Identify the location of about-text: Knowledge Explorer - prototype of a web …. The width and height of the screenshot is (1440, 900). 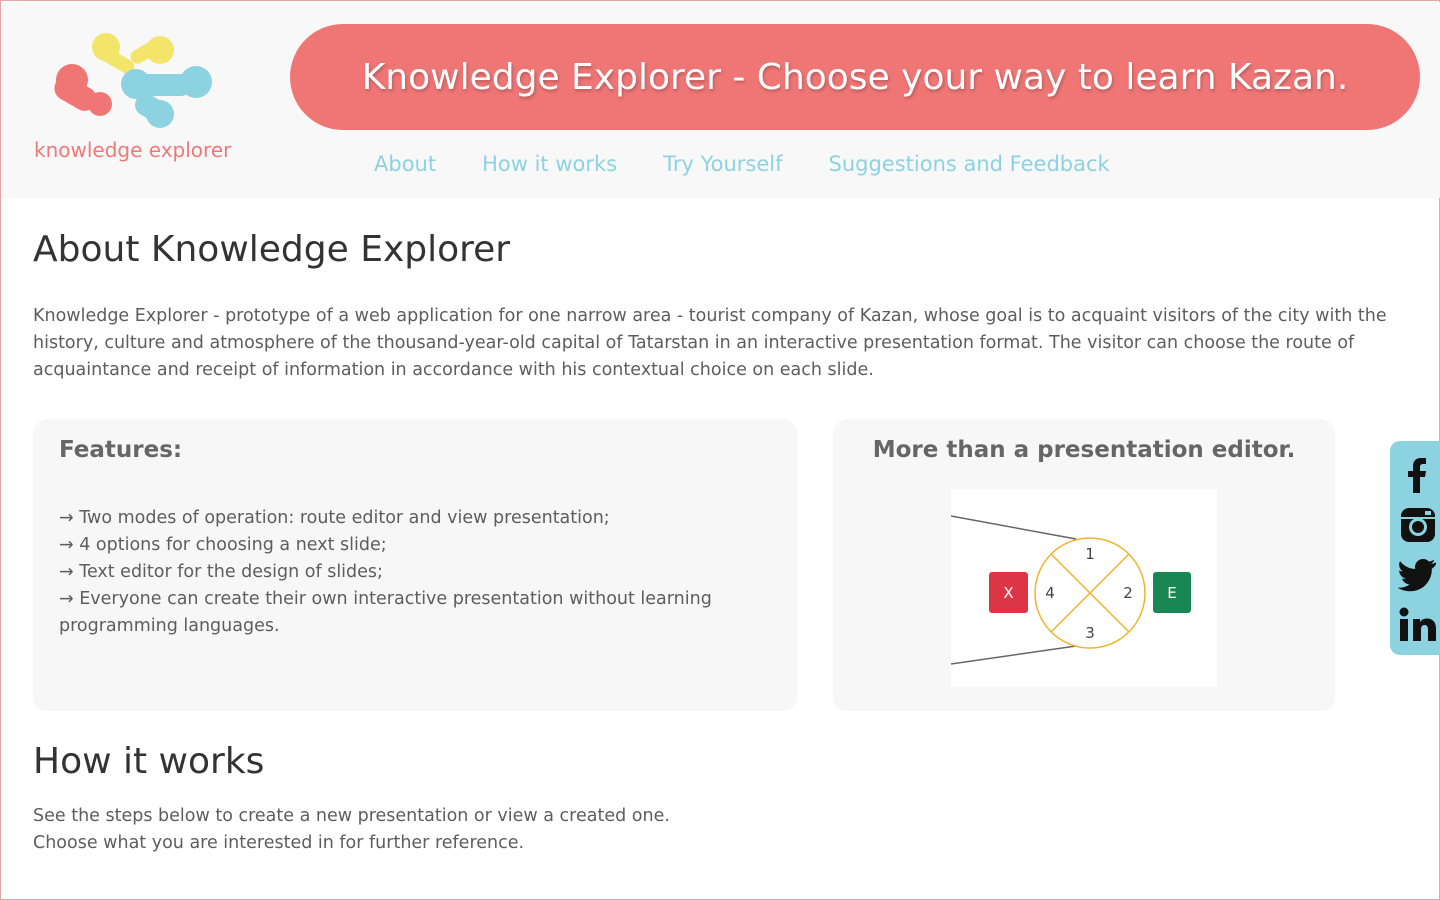
(710, 343).